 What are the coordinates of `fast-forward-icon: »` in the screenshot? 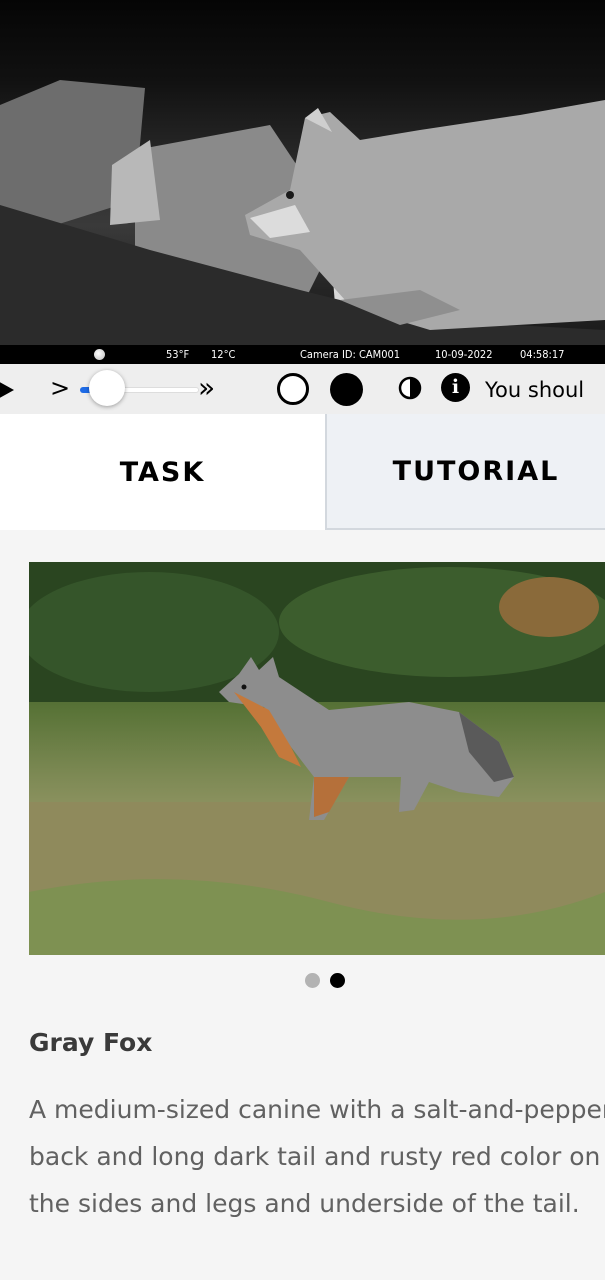 It's located at (206, 388).